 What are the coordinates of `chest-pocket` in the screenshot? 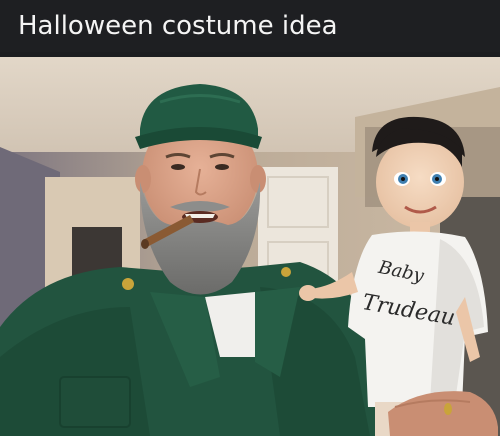 It's located at (95, 402).